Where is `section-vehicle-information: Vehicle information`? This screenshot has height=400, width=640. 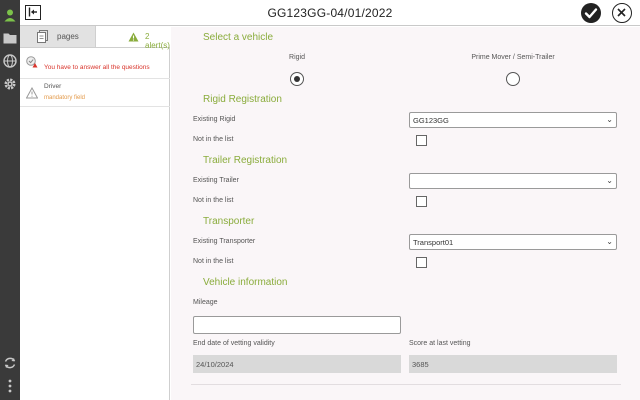
section-vehicle-information: Vehicle information is located at coordinates (245, 282).